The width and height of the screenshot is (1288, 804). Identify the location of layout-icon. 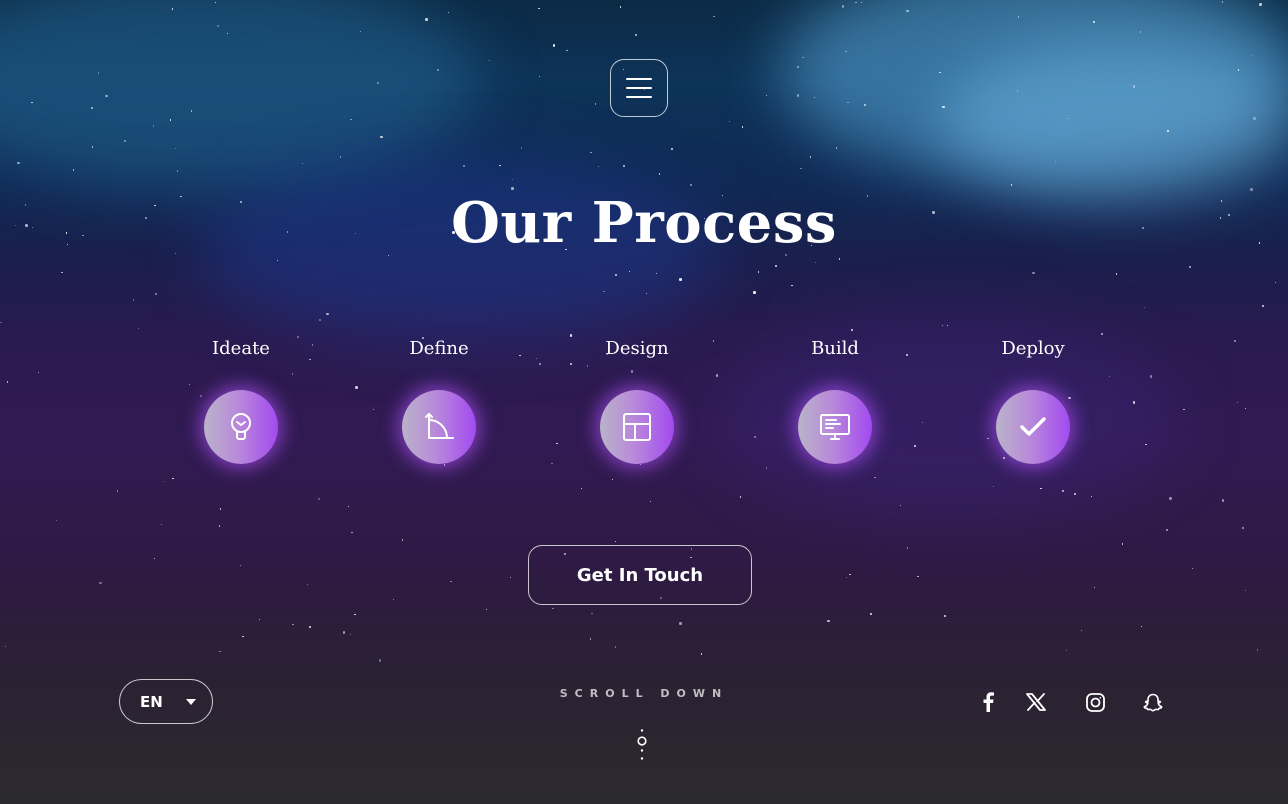
(637, 427).